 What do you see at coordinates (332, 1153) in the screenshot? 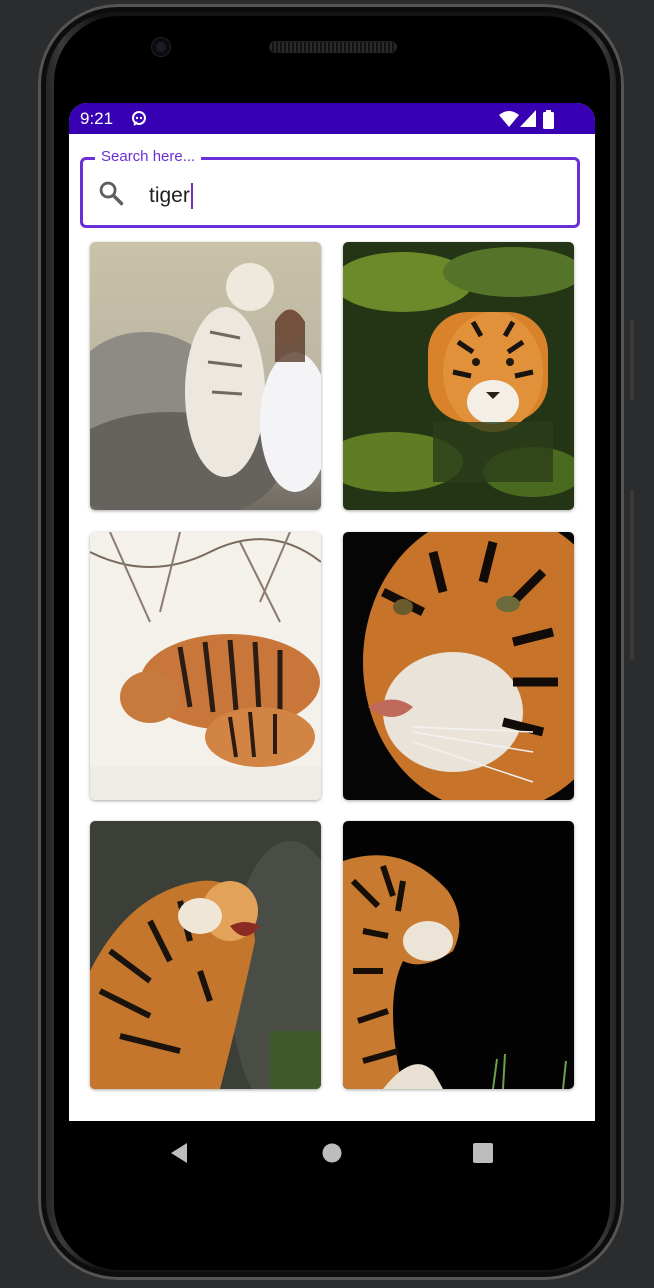
I see `home-button` at bounding box center [332, 1153].